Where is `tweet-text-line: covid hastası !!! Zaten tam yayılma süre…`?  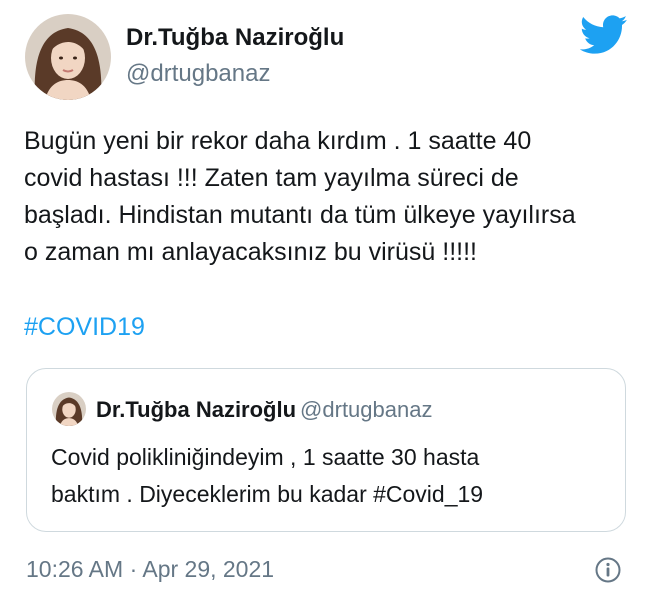
tweet-text-line: covid hastası !!! Zaten tam yayılma süre… is located at coordinates (271, 178).